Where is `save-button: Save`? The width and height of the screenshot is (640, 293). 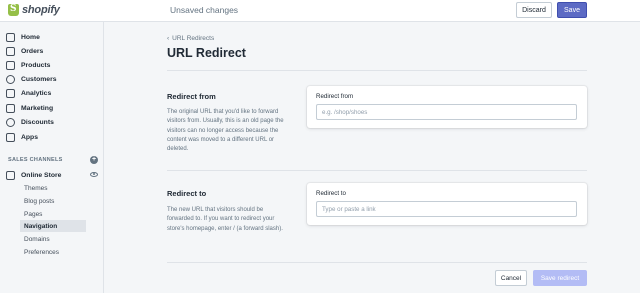 save-button: Save is located at coordinates (572, 10).